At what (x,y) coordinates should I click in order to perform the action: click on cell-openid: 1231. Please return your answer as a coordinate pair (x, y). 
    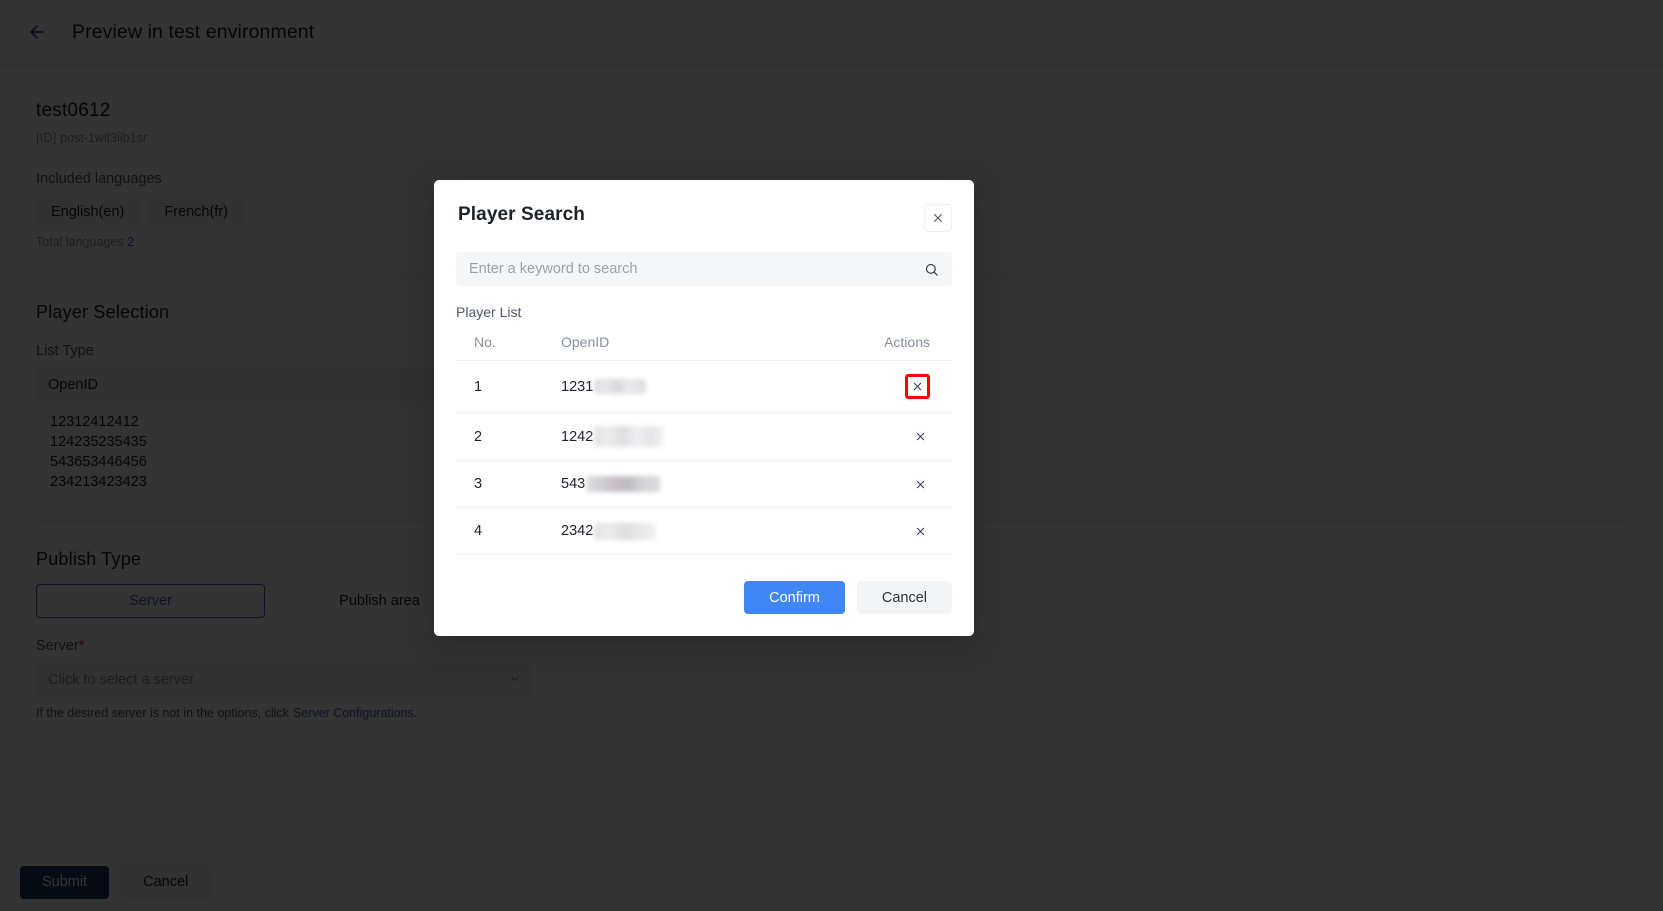
    Looking at the image, I should click on (708, 386).